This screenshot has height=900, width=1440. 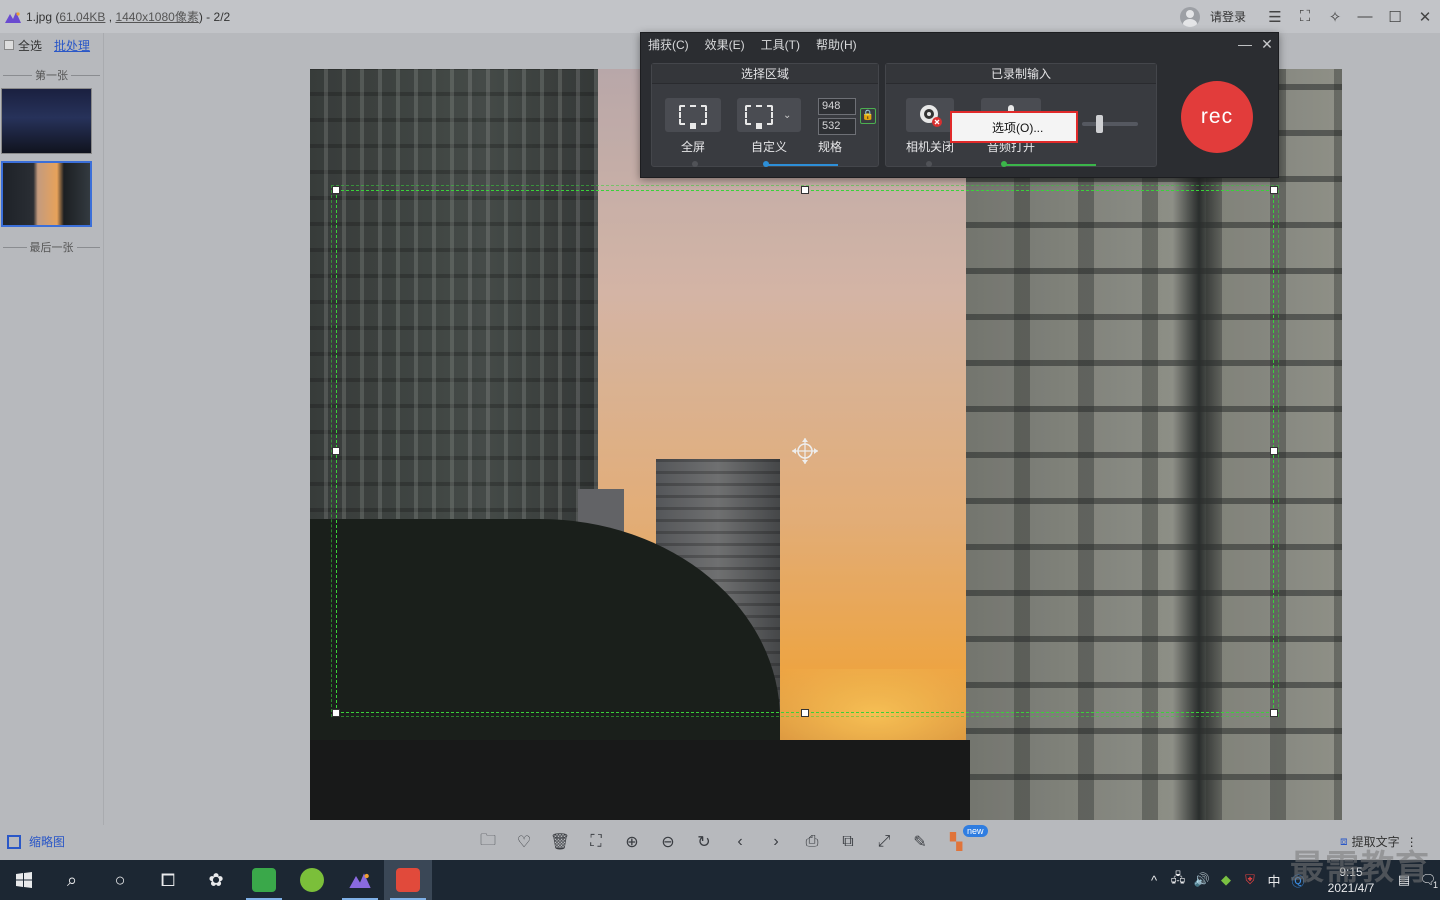 I want to click on resize-handle-top, so click(x=805, y=190).